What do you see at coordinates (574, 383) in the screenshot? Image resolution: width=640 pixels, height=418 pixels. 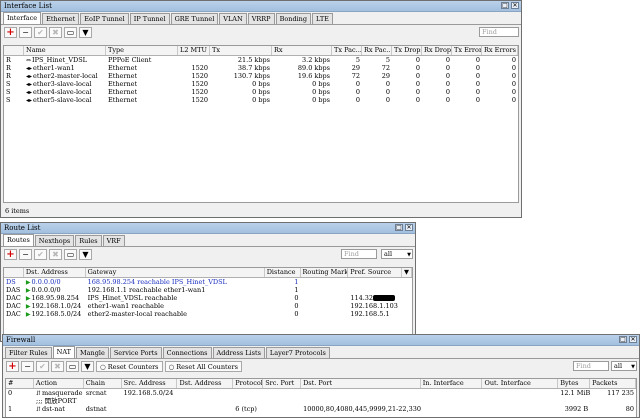 I see `col-bytes: Bytes` at bounding box center [574, 383].